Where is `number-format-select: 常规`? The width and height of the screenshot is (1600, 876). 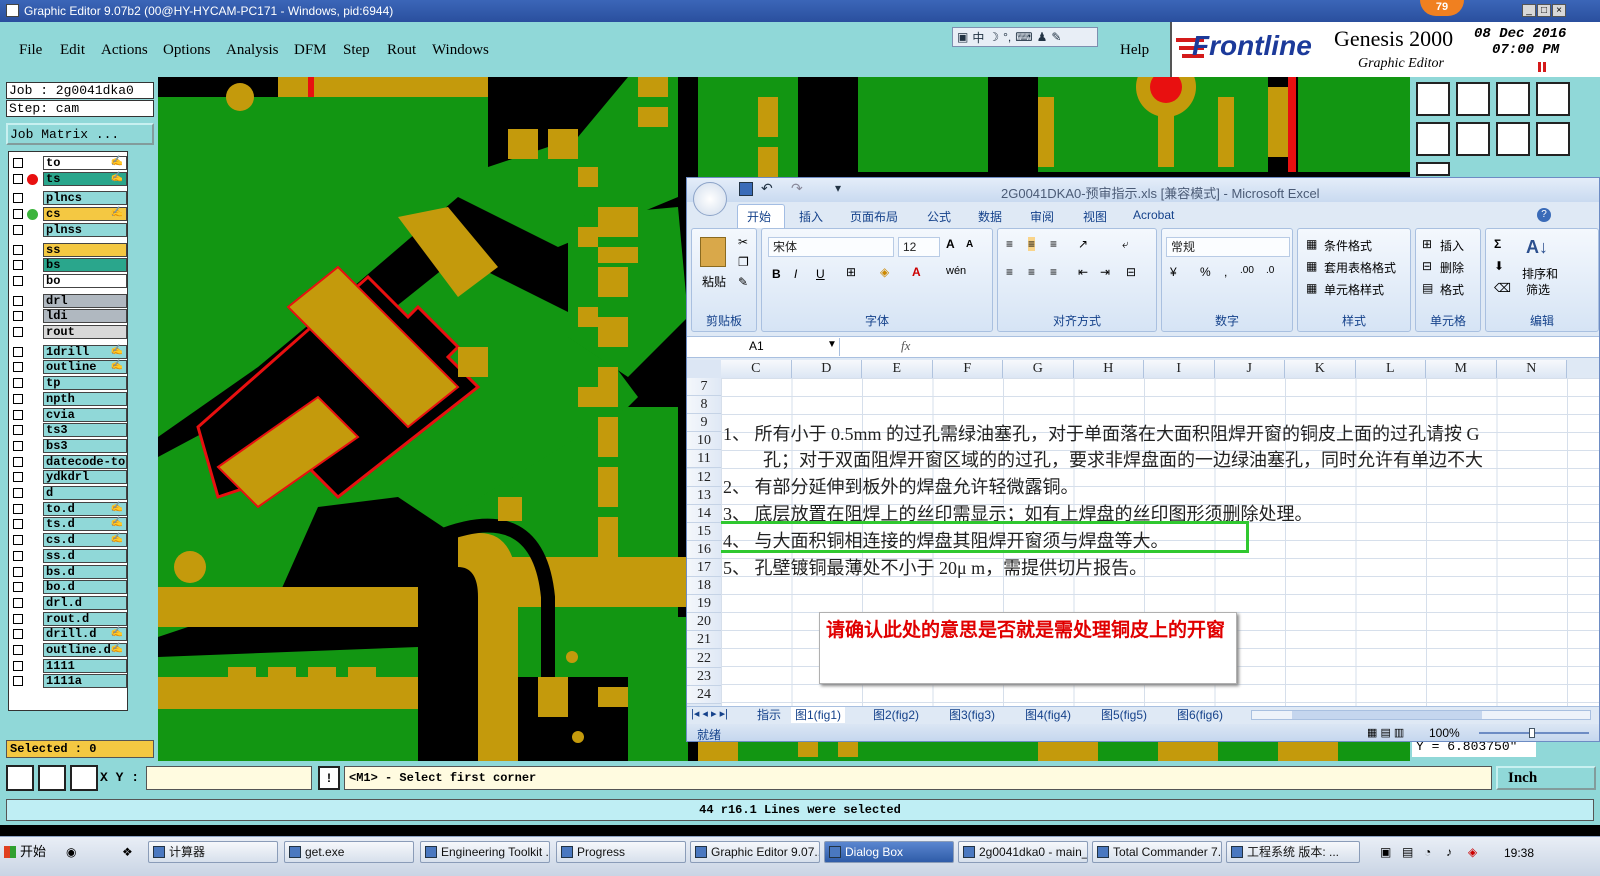 number-format-select: 常规 is located at coordinates (1228, 247).